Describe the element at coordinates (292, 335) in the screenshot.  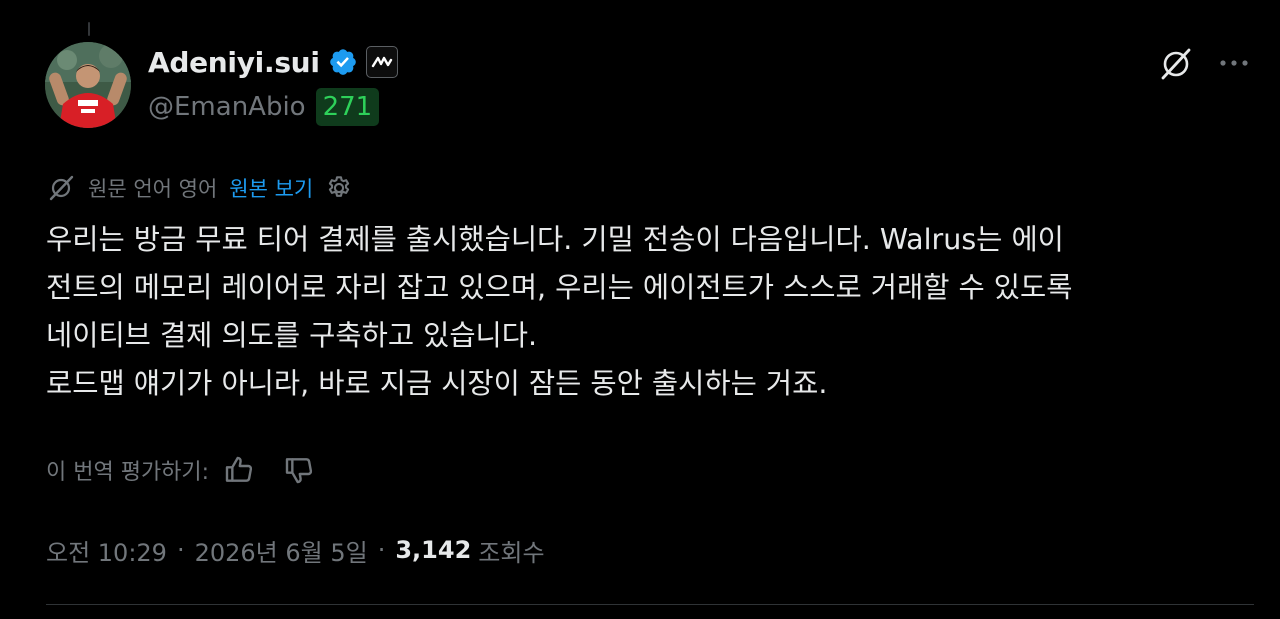
I see `tweet-text-line: 네이티브 결제 의도를 구축하고 있습니다.` at that location.